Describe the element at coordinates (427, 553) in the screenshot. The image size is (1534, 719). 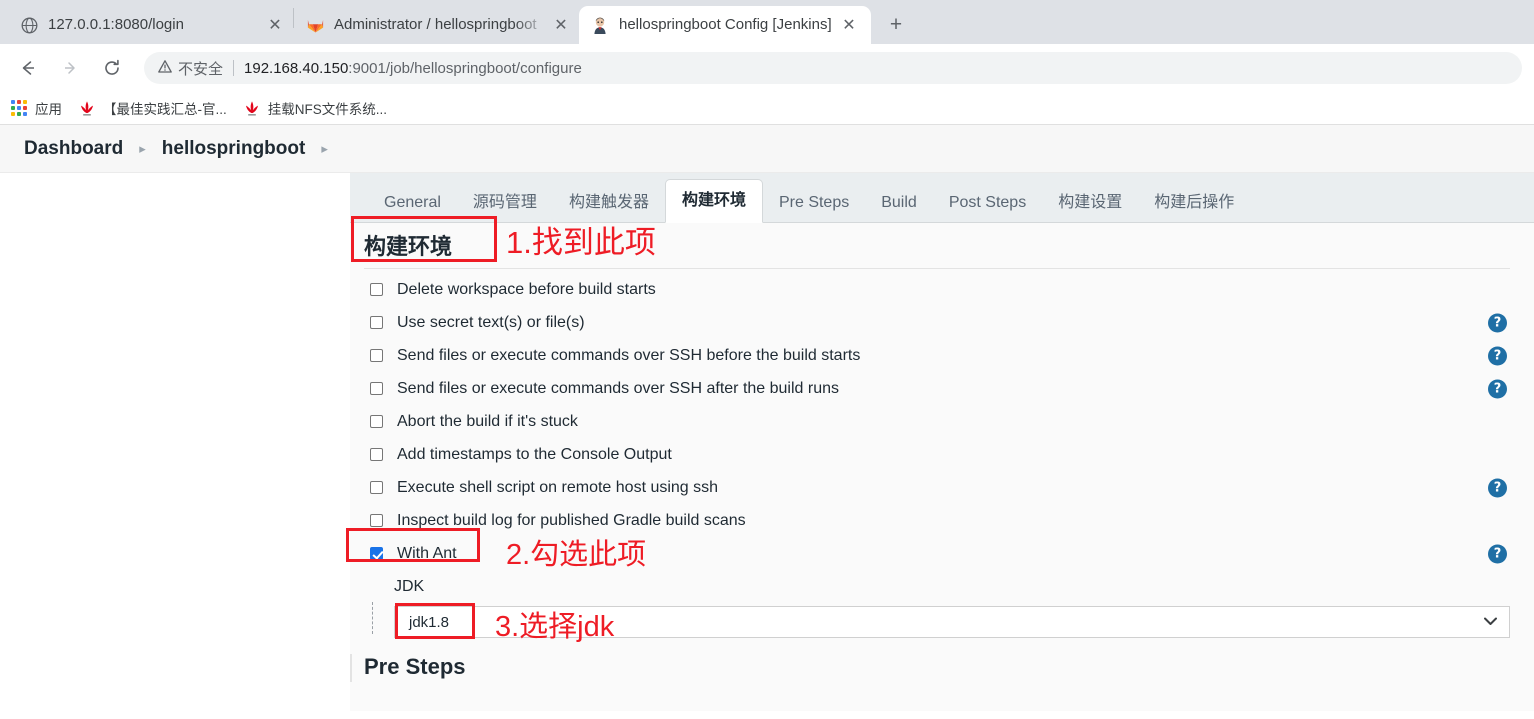
I see `option-label-with-ant: With Ant` at that location.